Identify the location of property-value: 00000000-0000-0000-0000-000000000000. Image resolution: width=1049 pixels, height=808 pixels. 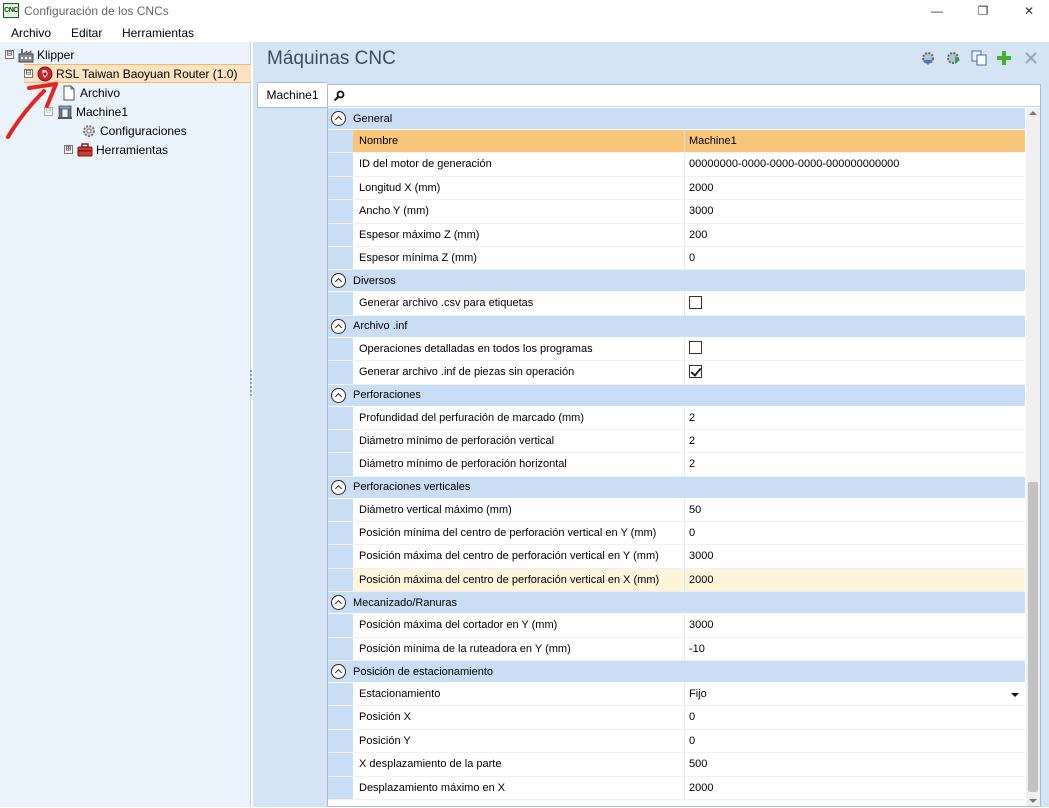
(855, 164).